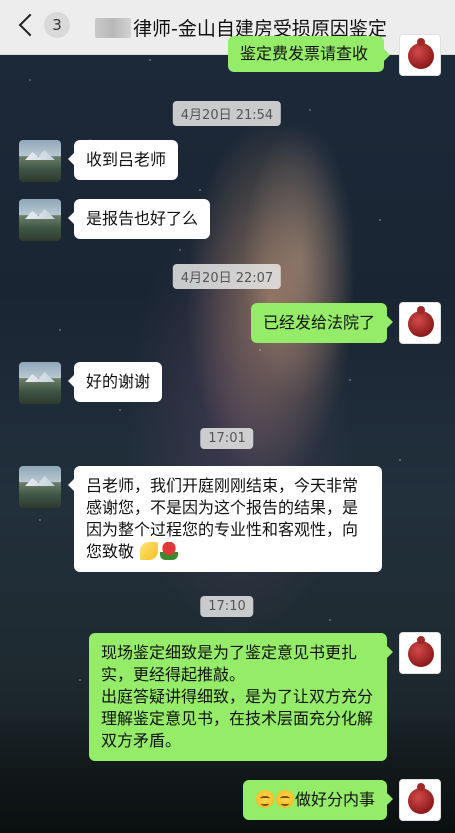  I want to click on message-bubble-self: 鉴定费发票请查收, so click(309, 54).